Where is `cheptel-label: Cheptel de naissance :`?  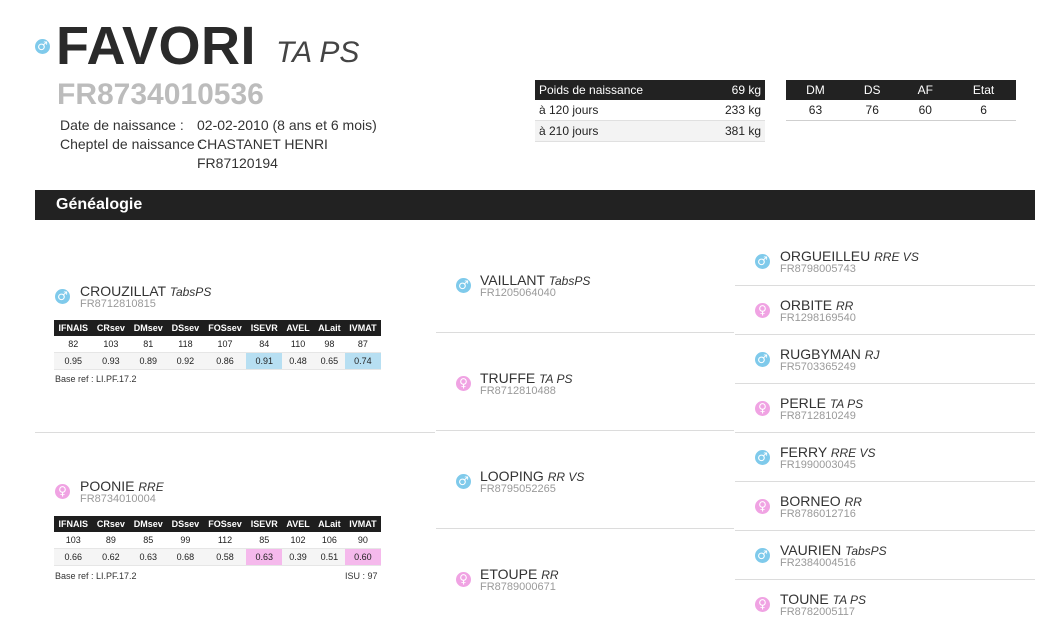
cheptel-label: Cheptel de naissance : is located at coordinates (131, 144).